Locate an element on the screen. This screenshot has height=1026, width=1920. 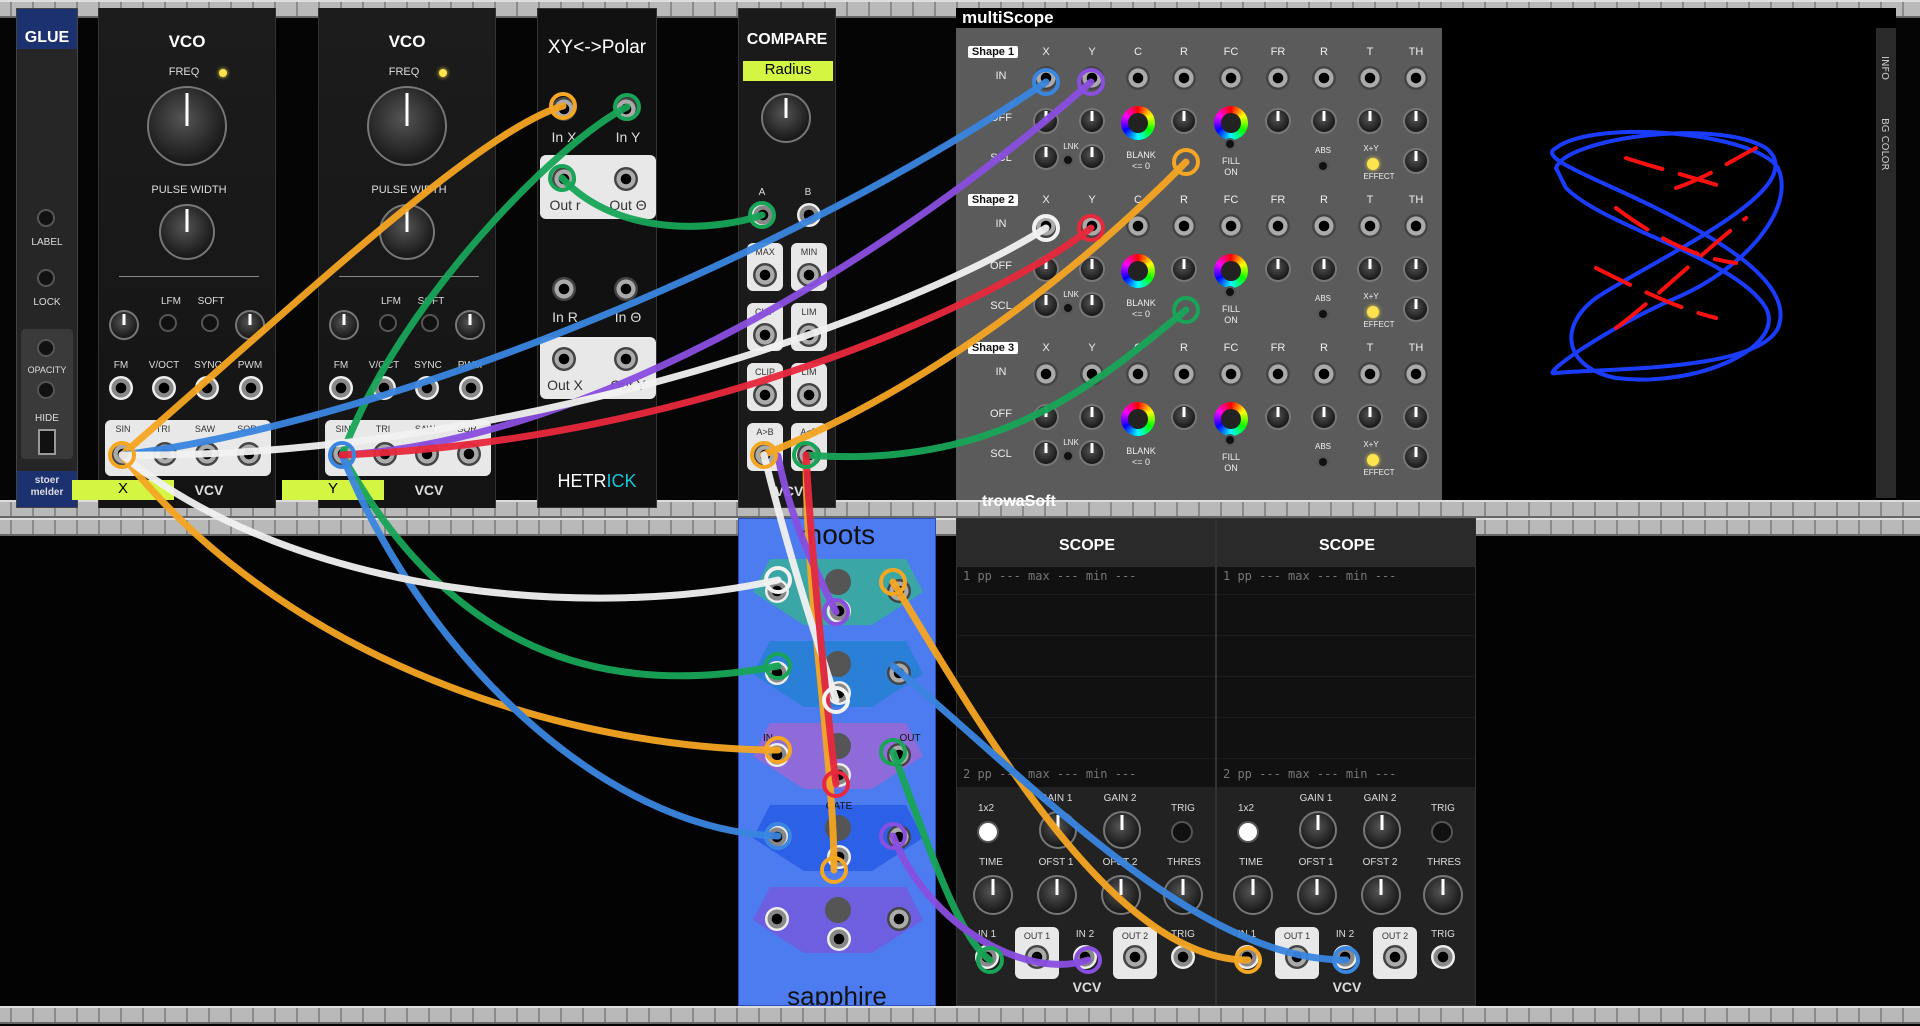
lock-button is located at coordinates (46, 278).